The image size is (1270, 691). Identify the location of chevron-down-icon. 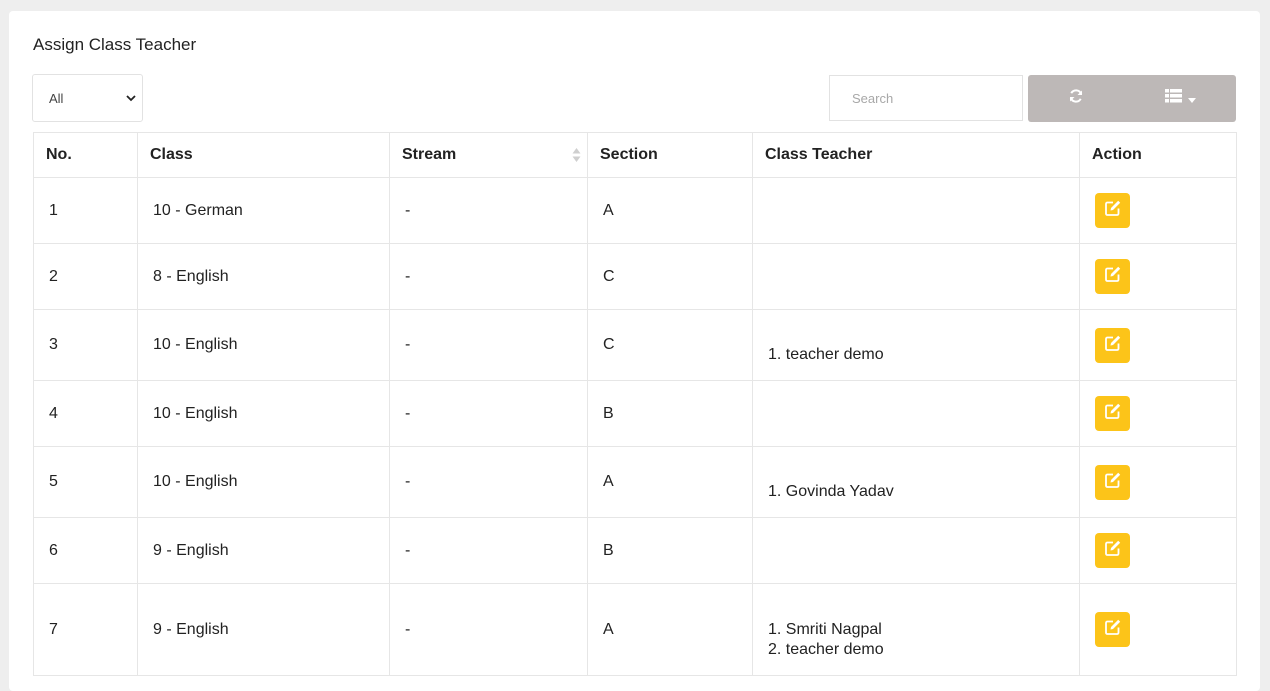
(131, 98).